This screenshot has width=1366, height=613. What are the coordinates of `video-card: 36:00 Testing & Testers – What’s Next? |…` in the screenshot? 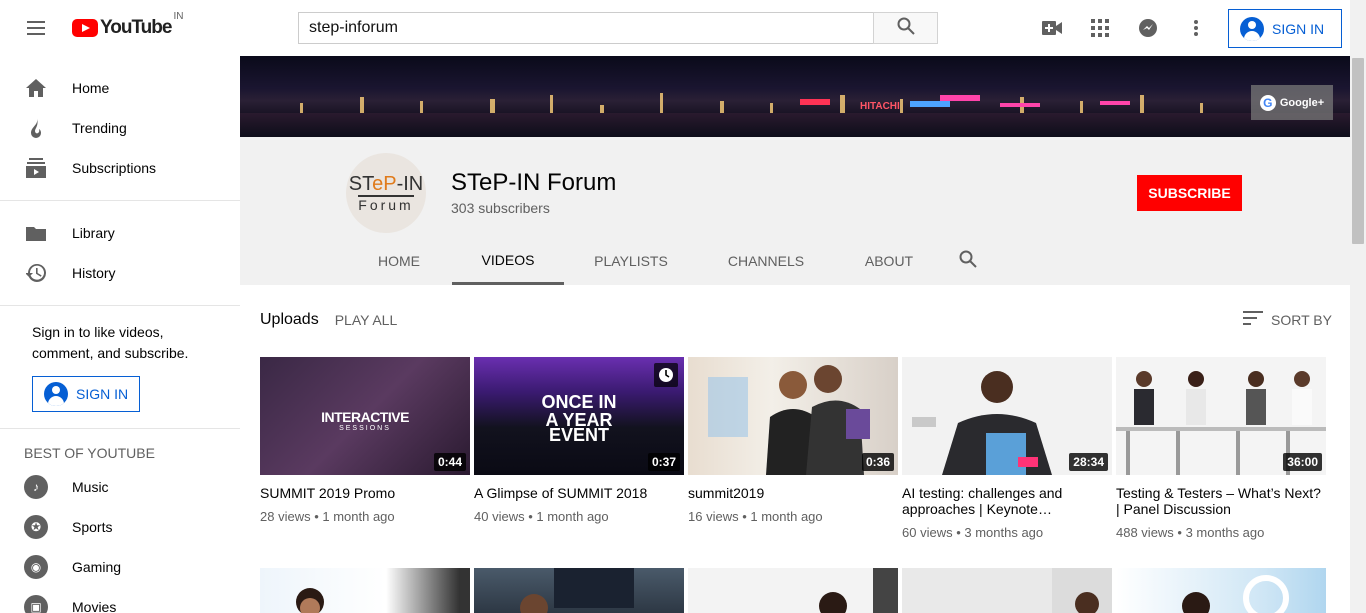 It's located at (1221, 448).